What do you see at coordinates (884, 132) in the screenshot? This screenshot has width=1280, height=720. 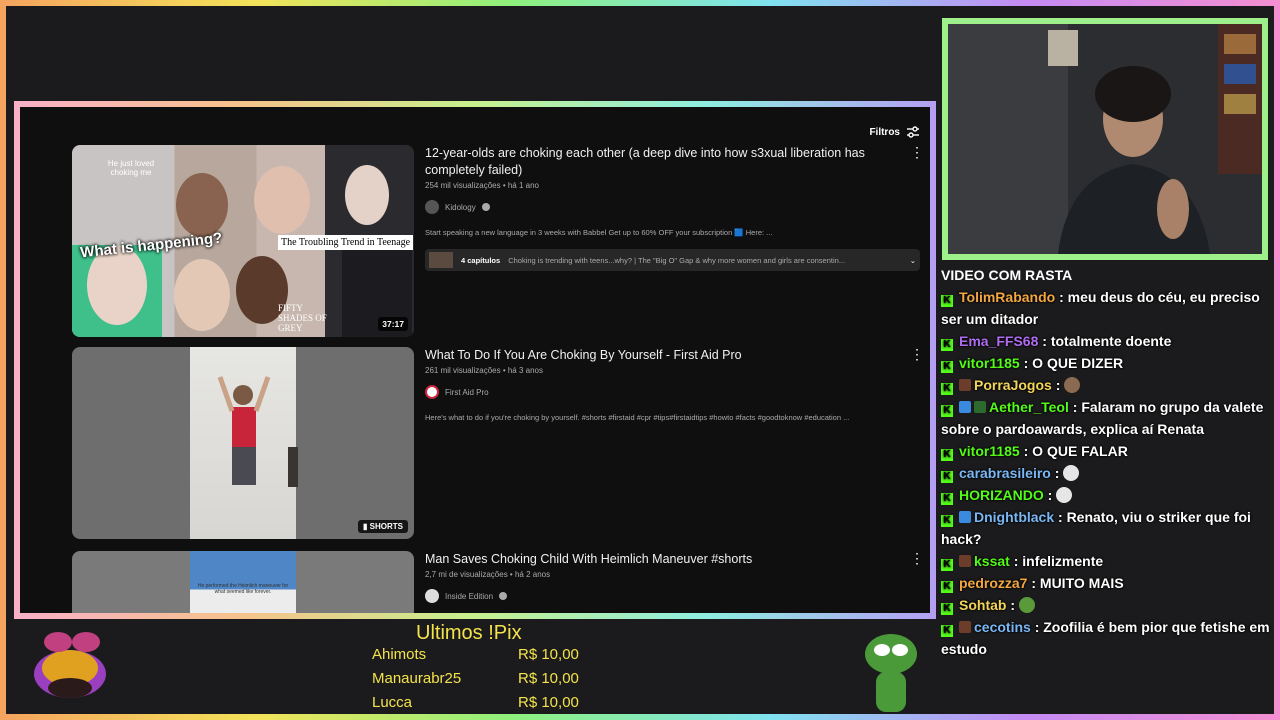 I see `filters-label: Filtros` at bounding box center [884, 132].